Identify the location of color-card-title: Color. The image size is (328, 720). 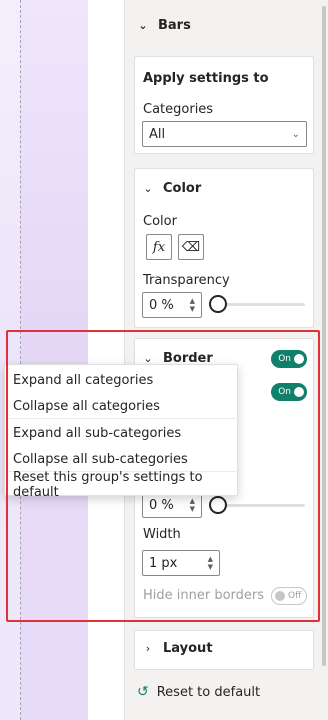
(182, 188).